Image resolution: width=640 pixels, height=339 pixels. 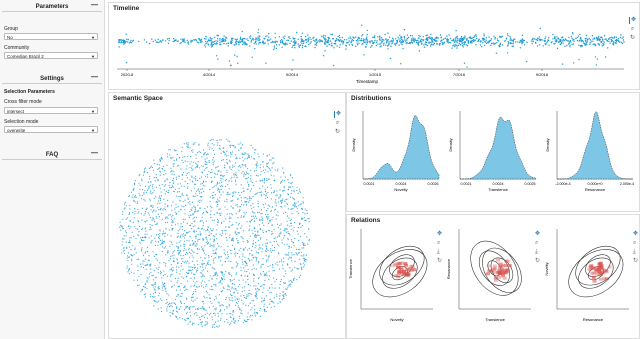 What do you see at coordinates (51, 55) in the screenshot?
I see `community-select: Comedian Brazil 2 ▼` at bounding box center [51, 55].